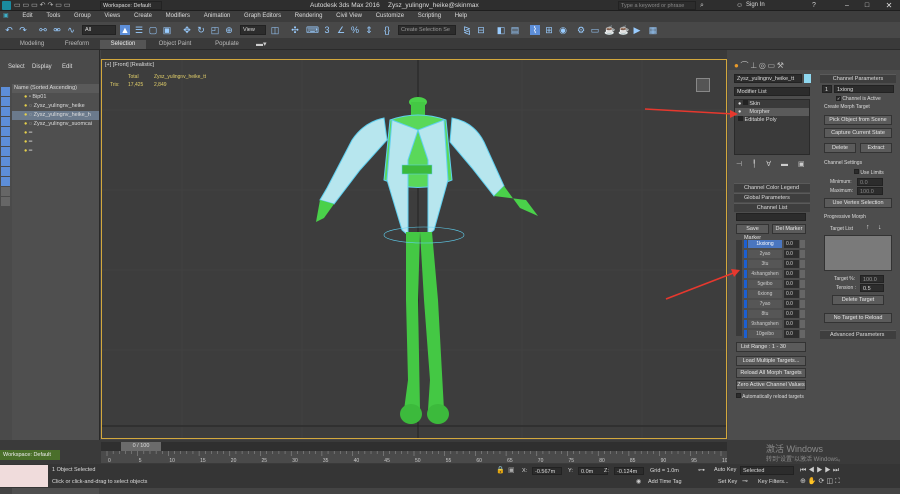 The width and height of the screenshot is (900, 494). Describe the element at coordinates (481, 30) in the screenshot. I see `align-icon: ⊟` at that location.